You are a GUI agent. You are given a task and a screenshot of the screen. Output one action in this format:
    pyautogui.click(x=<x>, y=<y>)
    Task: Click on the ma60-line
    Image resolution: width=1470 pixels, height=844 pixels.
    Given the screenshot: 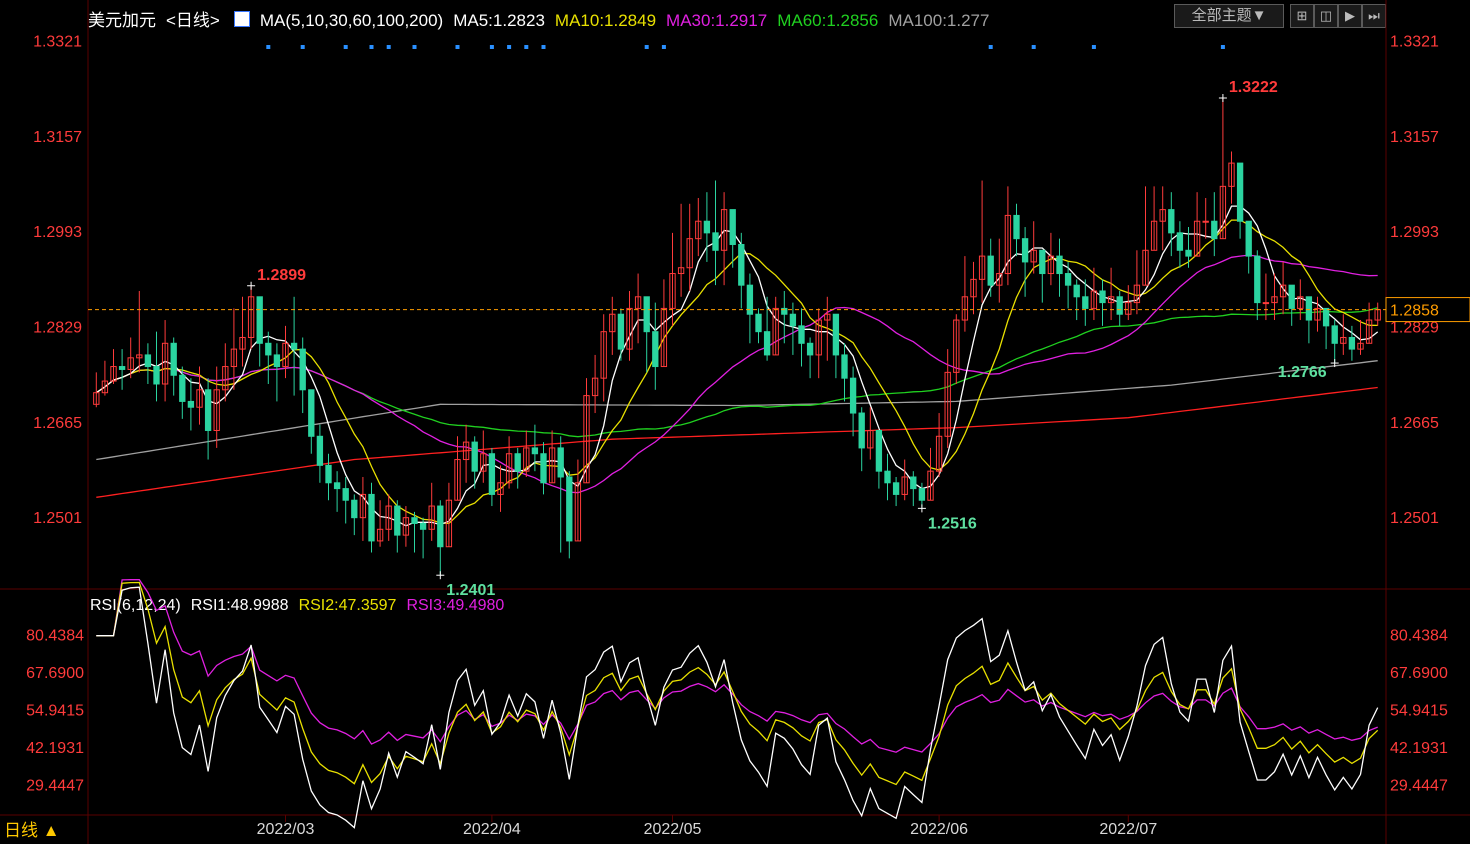 What is the action you would take?
    pyautogui.click(x=736, y=372)
    